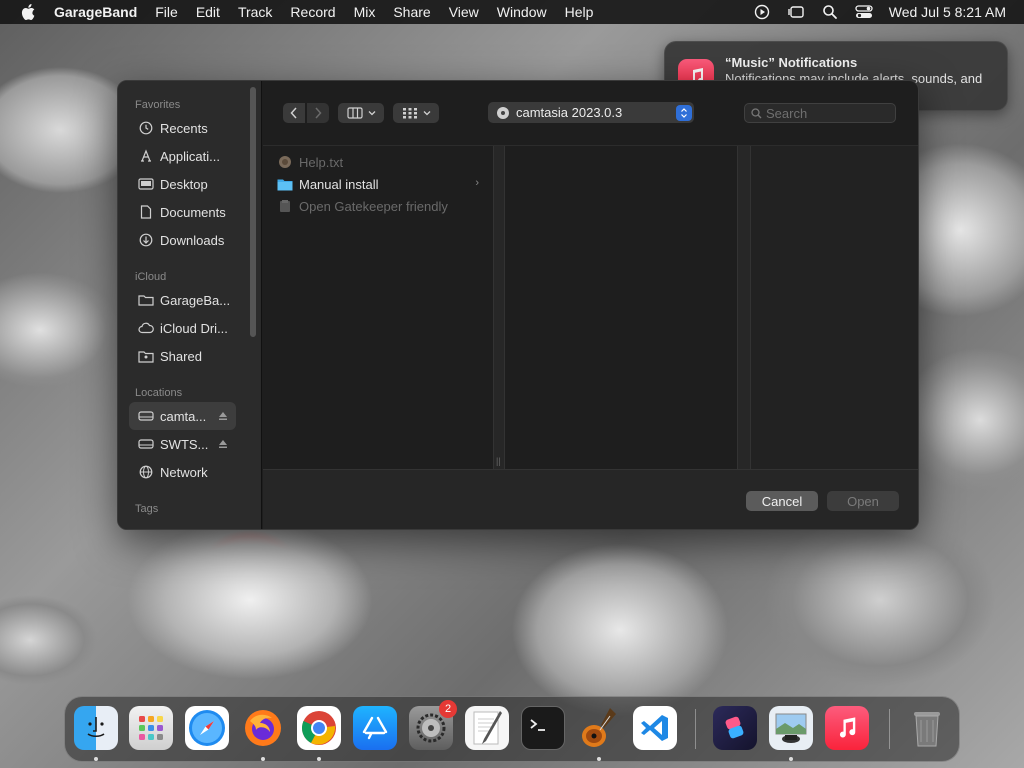 This screenshot has width=1024, height=768. What do you see at coordinates (166, 12) in the screenshot?
I see `menu-file: File` at bounding box center [166, 12].